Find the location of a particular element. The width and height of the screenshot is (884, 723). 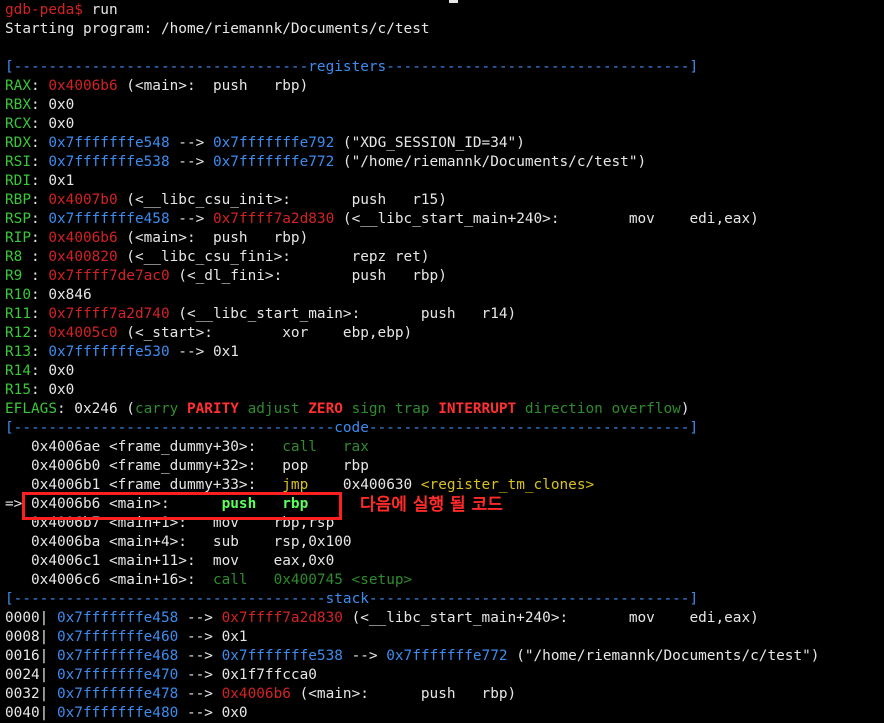

terminal-text-segment: direction overflow is located at coordinates (598, 409).